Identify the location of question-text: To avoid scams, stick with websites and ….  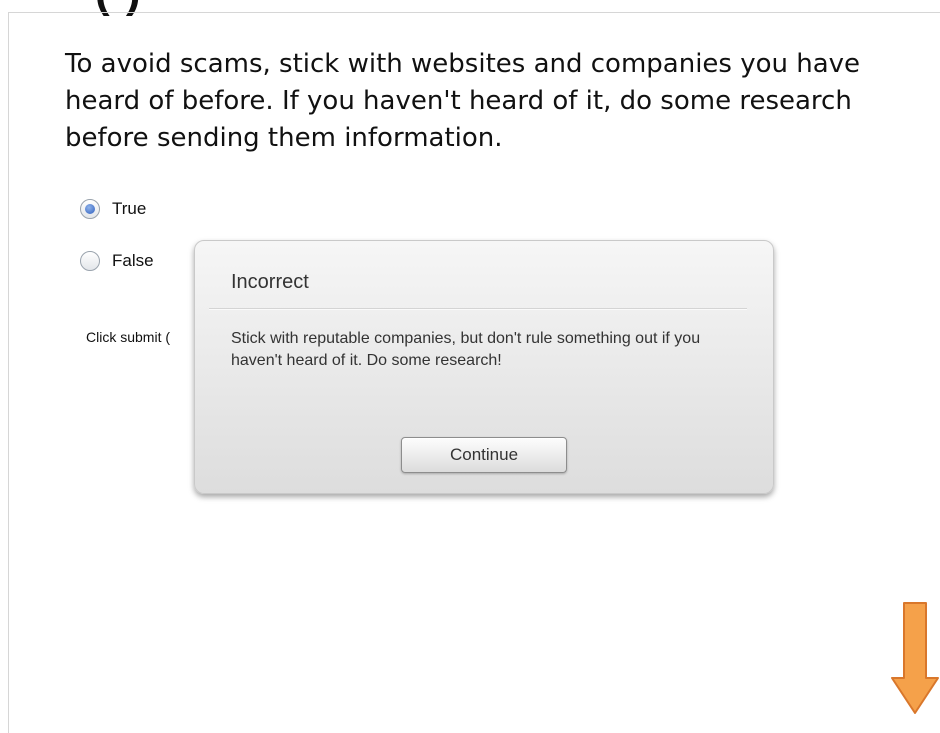
(463, 101).